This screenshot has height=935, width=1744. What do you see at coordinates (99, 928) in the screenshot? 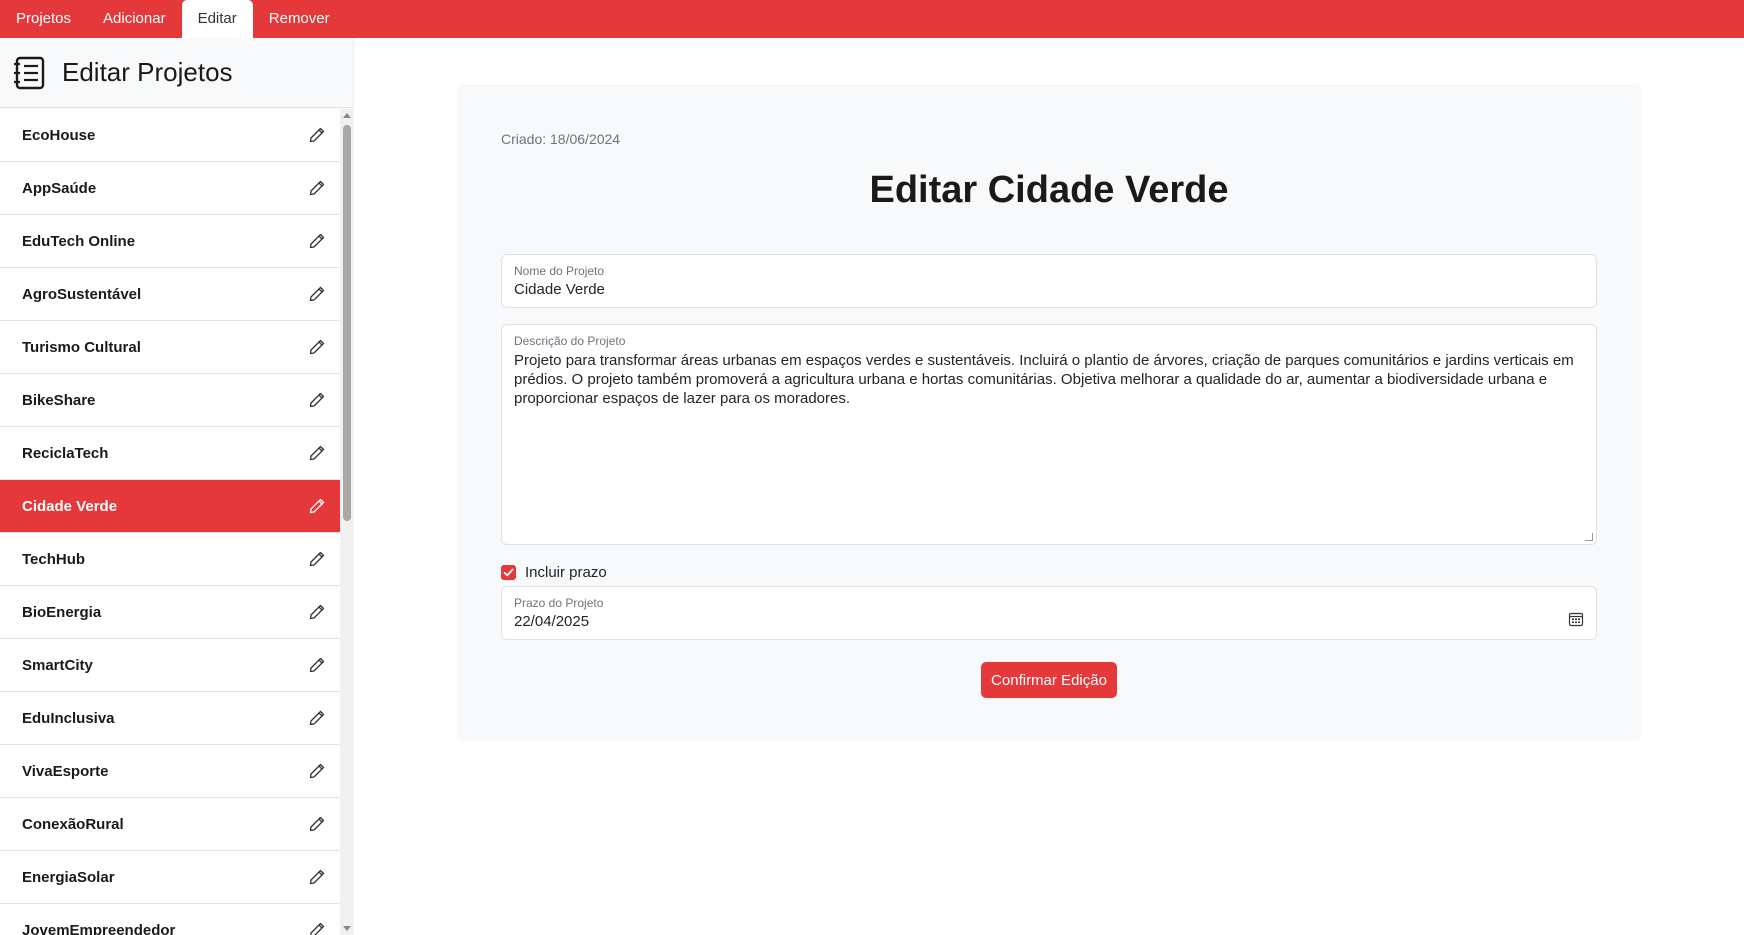
I see `sidebar-item-label: JovemEmpreendedor` at bounding box center [99, 928].